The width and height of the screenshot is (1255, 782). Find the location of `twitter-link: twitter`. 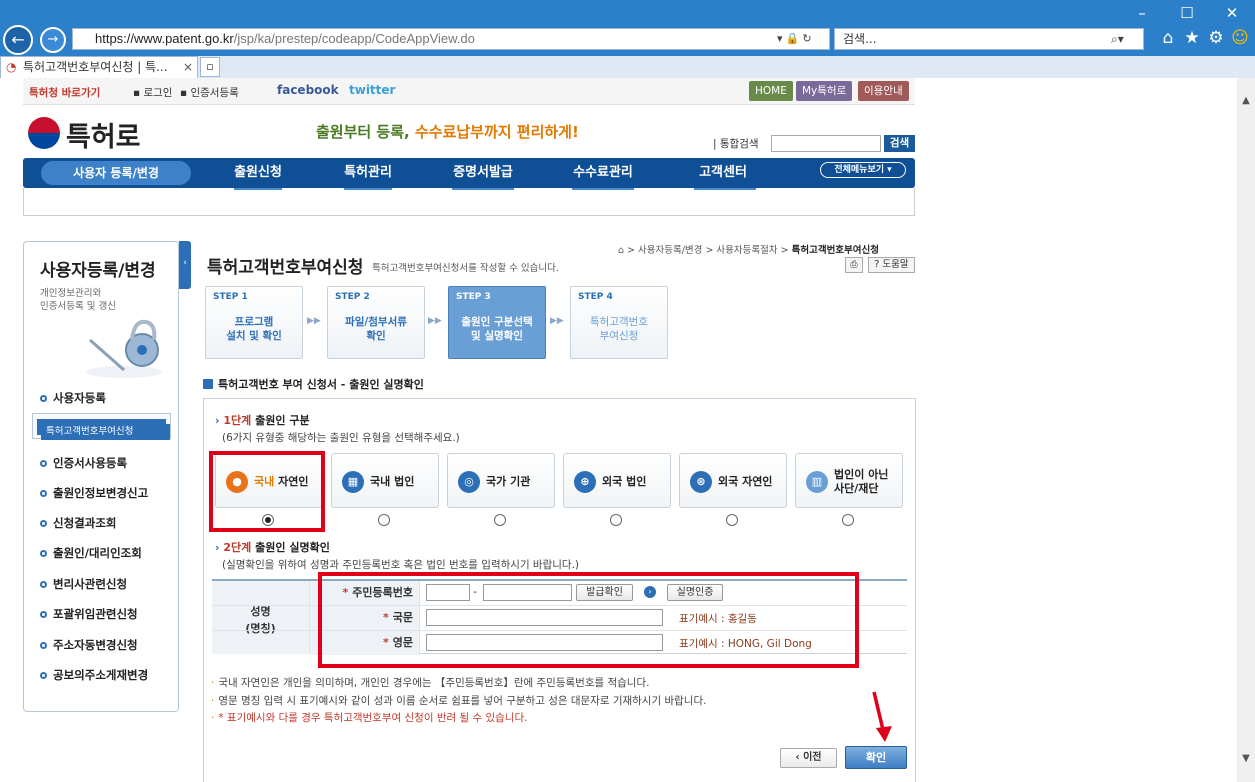

twitter-link: twitter is located at coordinates (372, 90).